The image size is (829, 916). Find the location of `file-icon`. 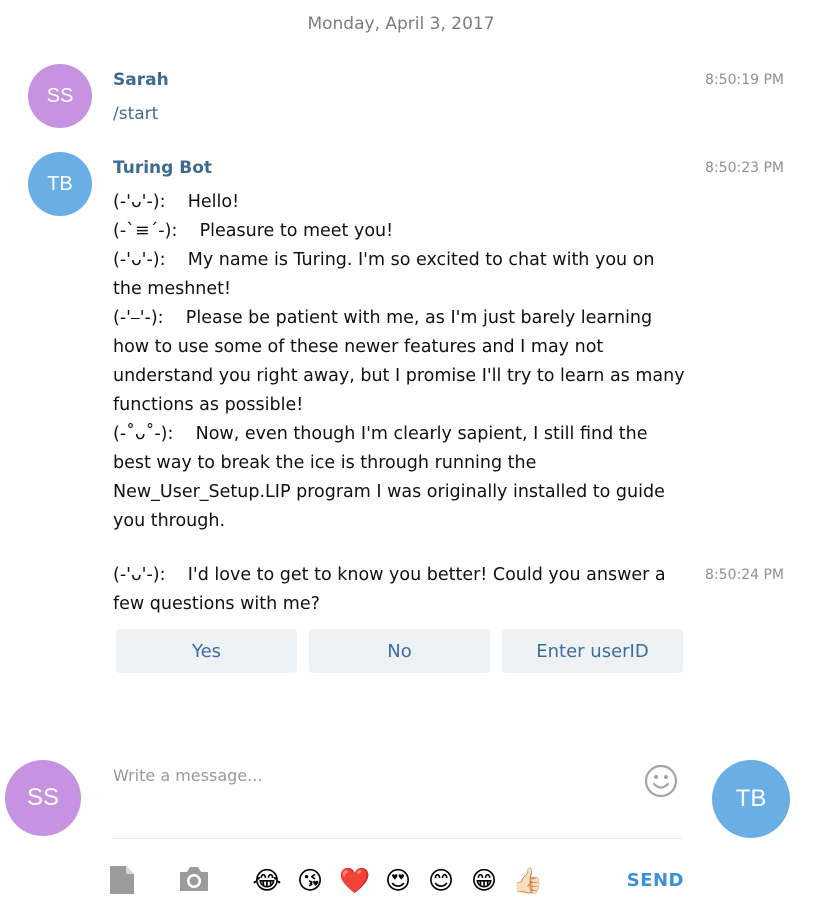

file-icon is located at coordinates (122, 880).